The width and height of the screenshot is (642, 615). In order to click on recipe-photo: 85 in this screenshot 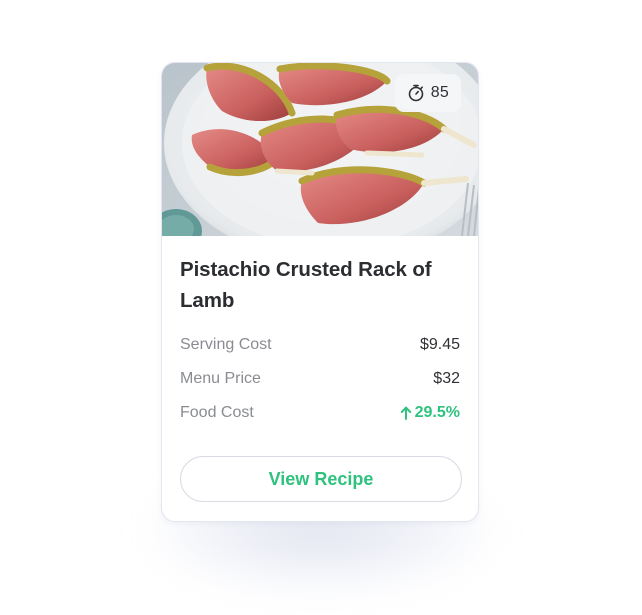, I will do `click(320, 149)`.